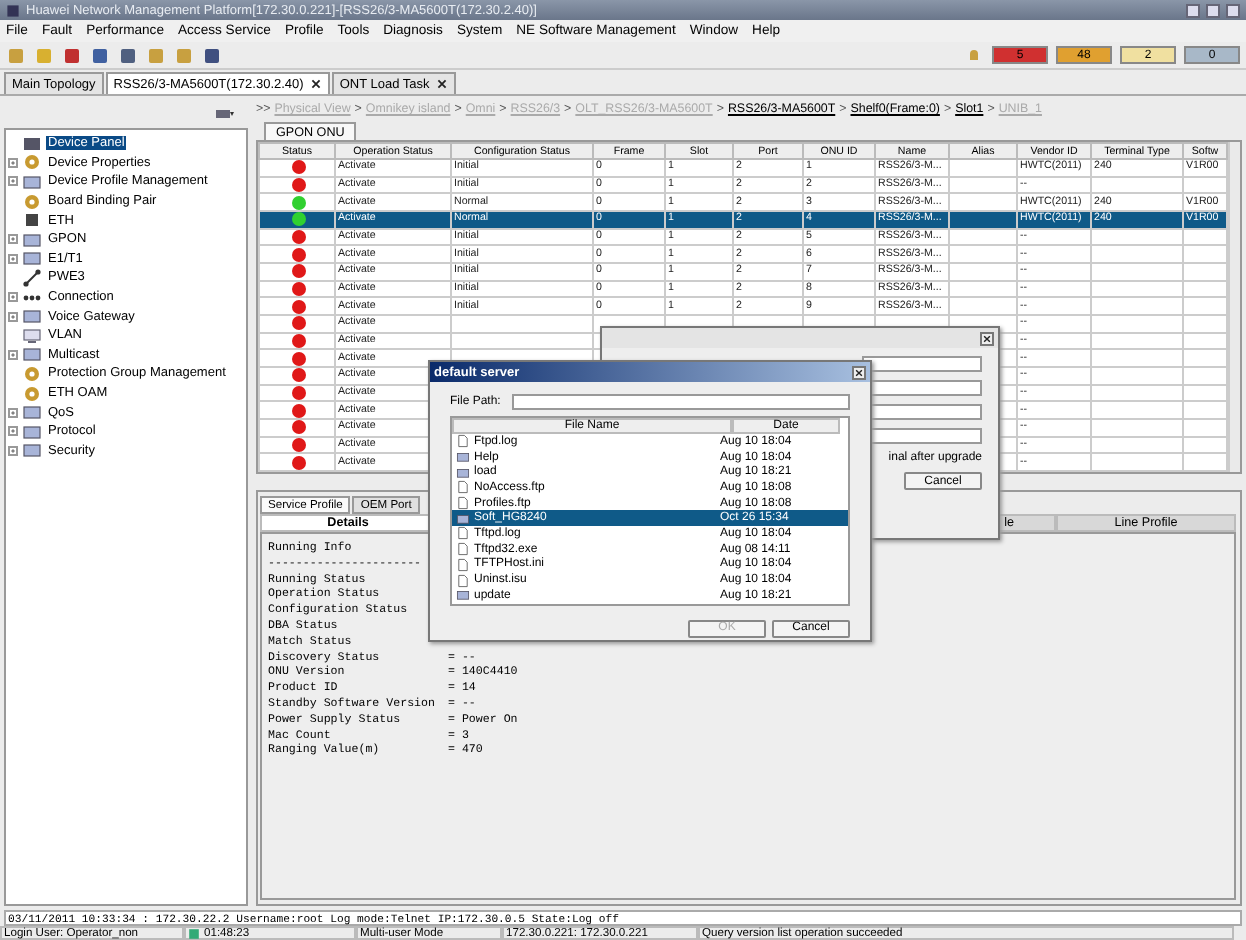 This screenshot has width=1246, height=940. Describe the element at coordinates (974, 55) in the screenshot. I see `bell-icon` at that location.